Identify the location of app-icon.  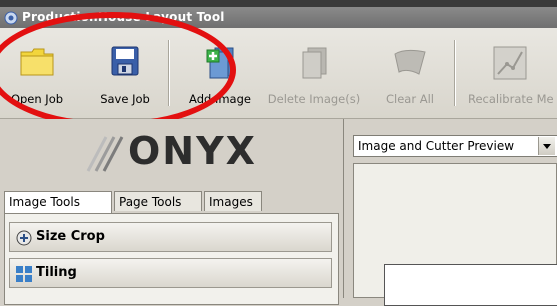
(11, 17).